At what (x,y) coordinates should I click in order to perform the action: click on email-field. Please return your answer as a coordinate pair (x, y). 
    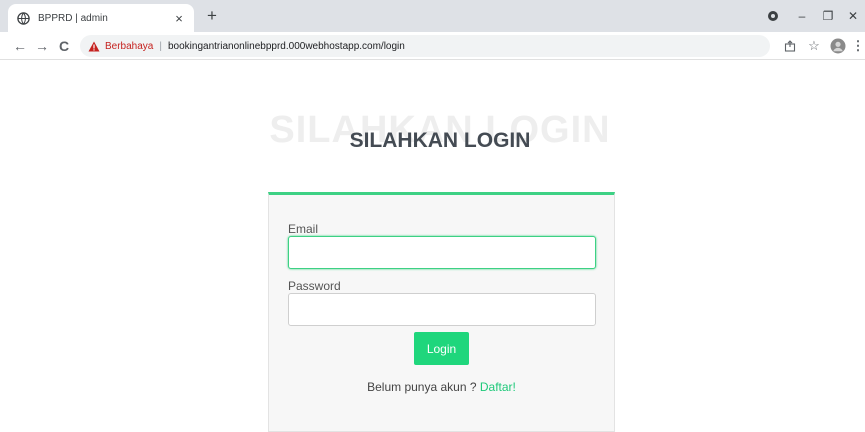
    Looking at the image, I should click on (442, 252).